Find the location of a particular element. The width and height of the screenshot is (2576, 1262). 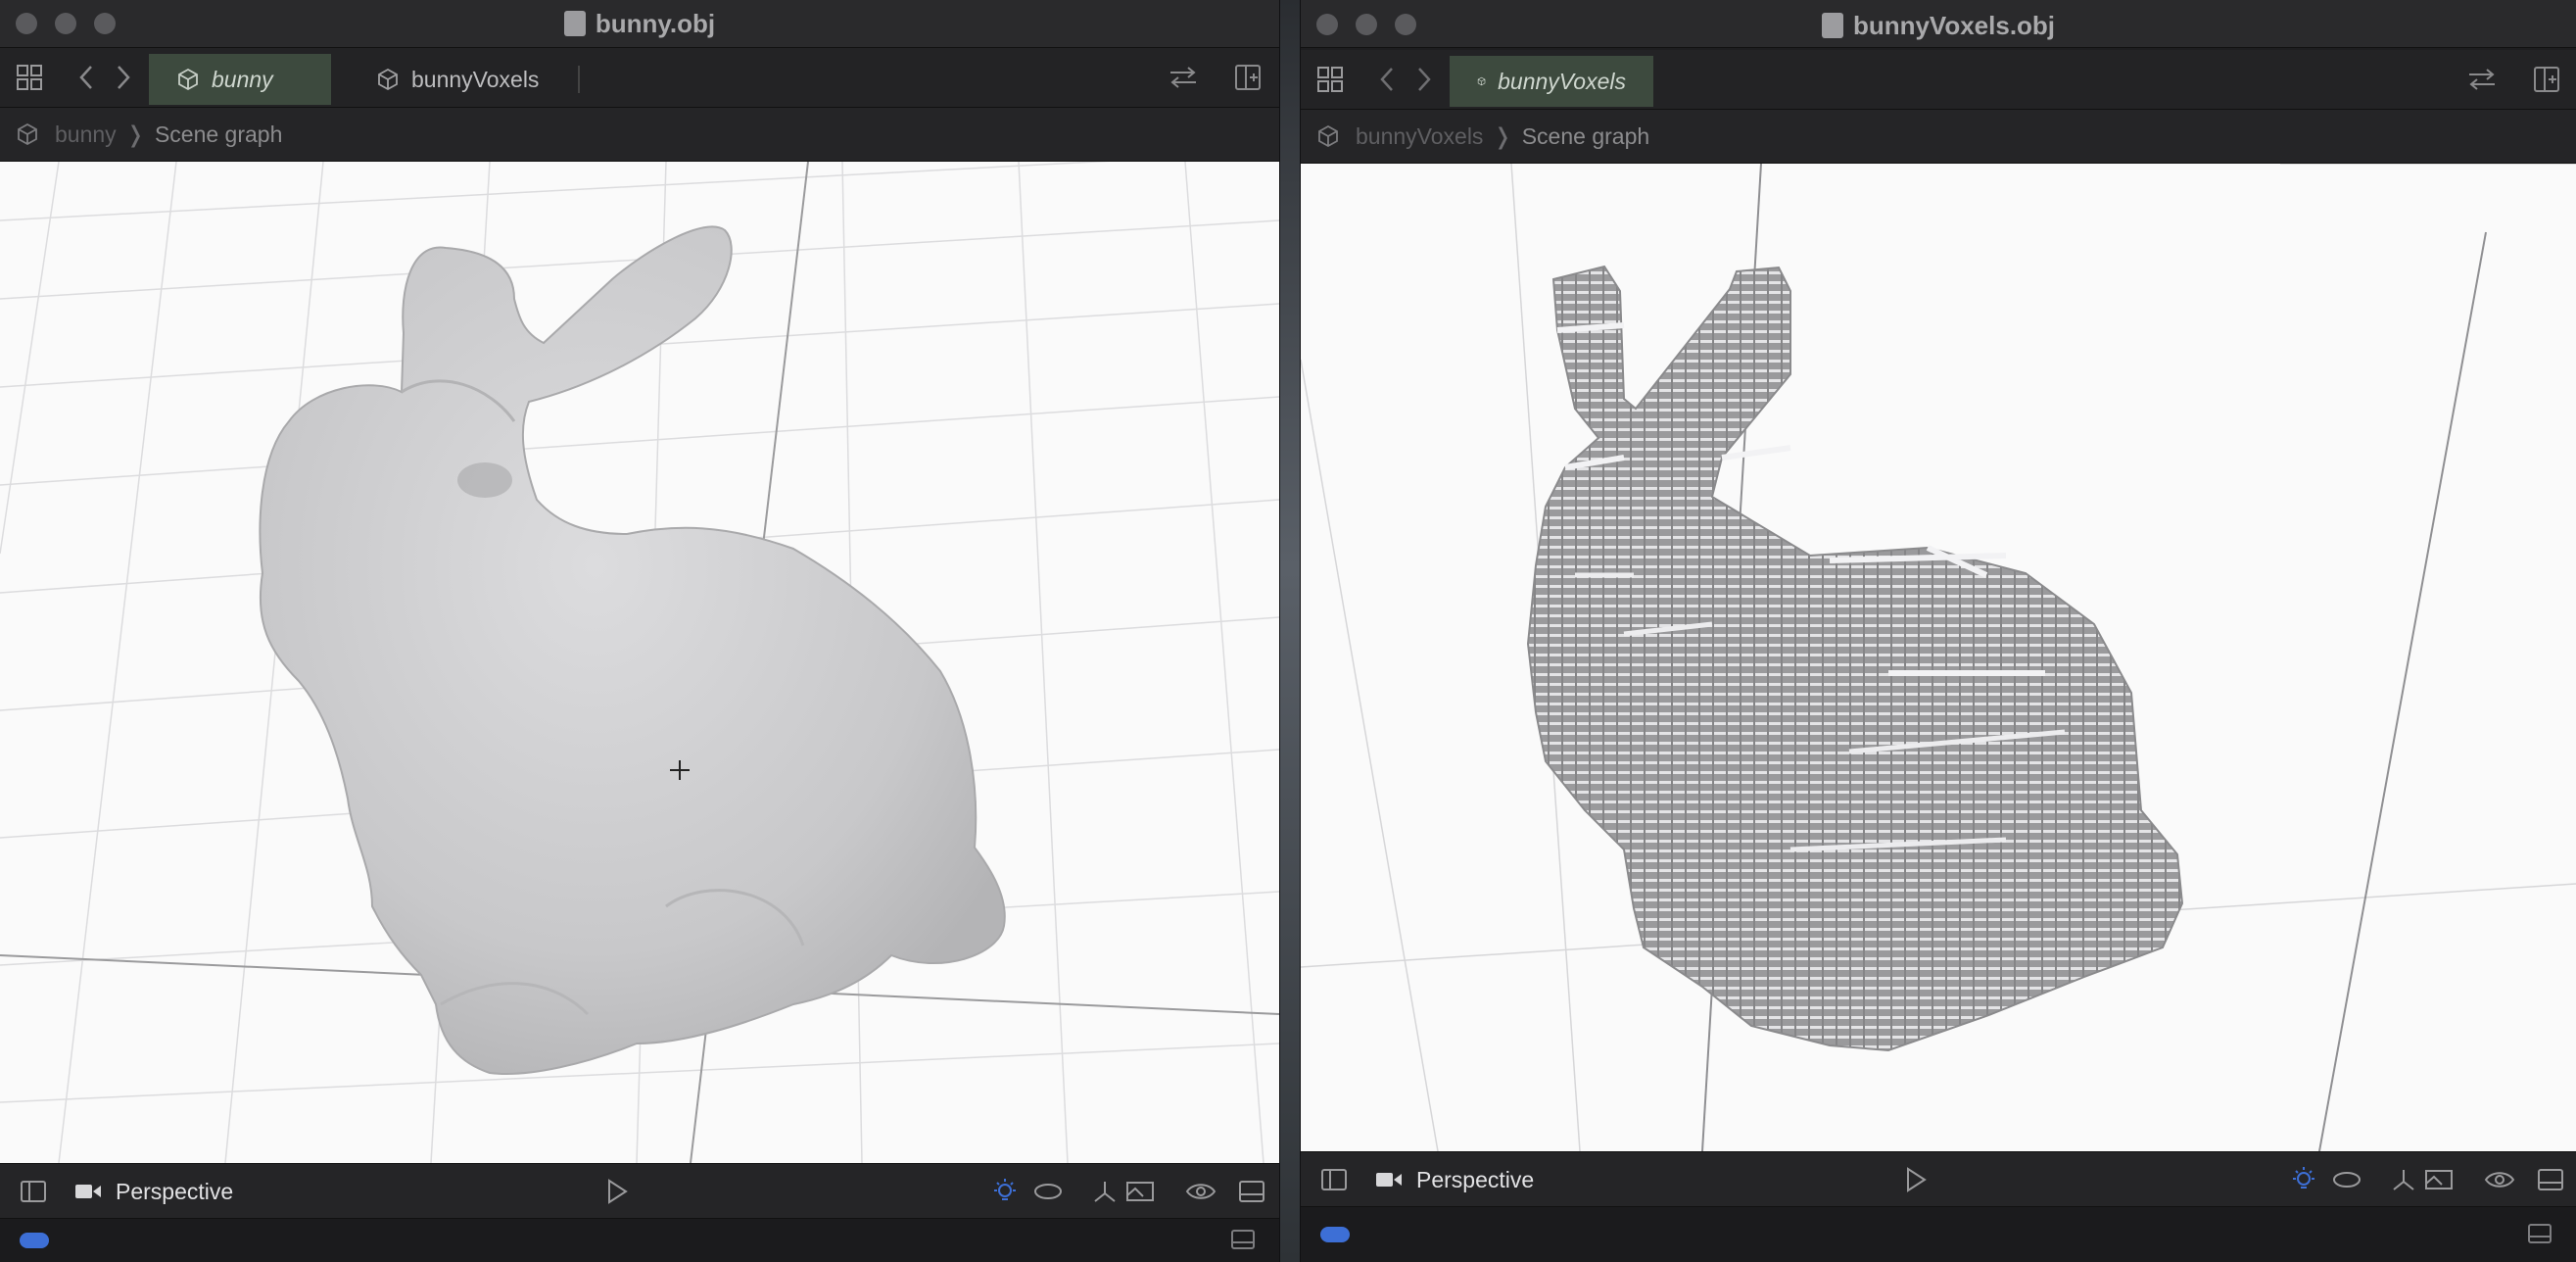

window-title: bunny.obj is located at coordinates (639, 23).